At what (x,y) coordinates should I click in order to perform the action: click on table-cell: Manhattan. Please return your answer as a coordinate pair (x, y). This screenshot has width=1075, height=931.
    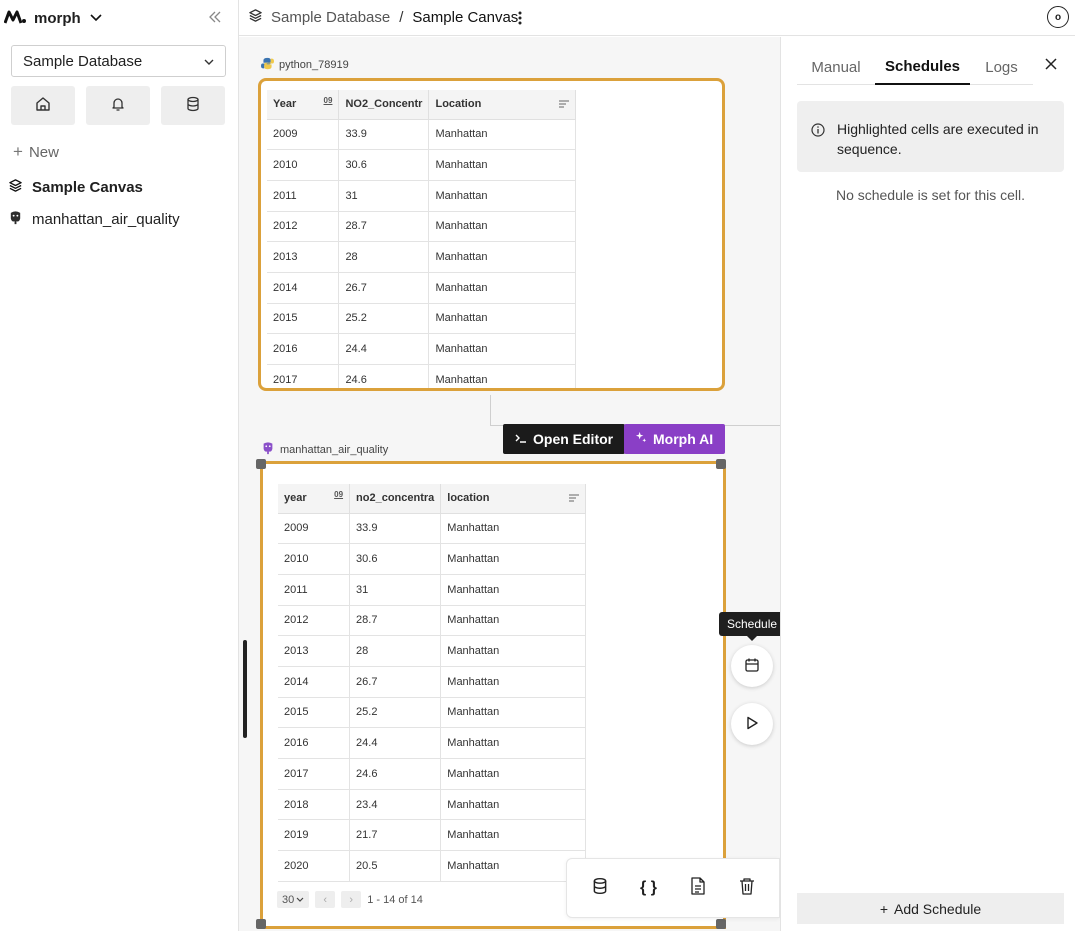
    Looking at the image, I should click on (502, 349).